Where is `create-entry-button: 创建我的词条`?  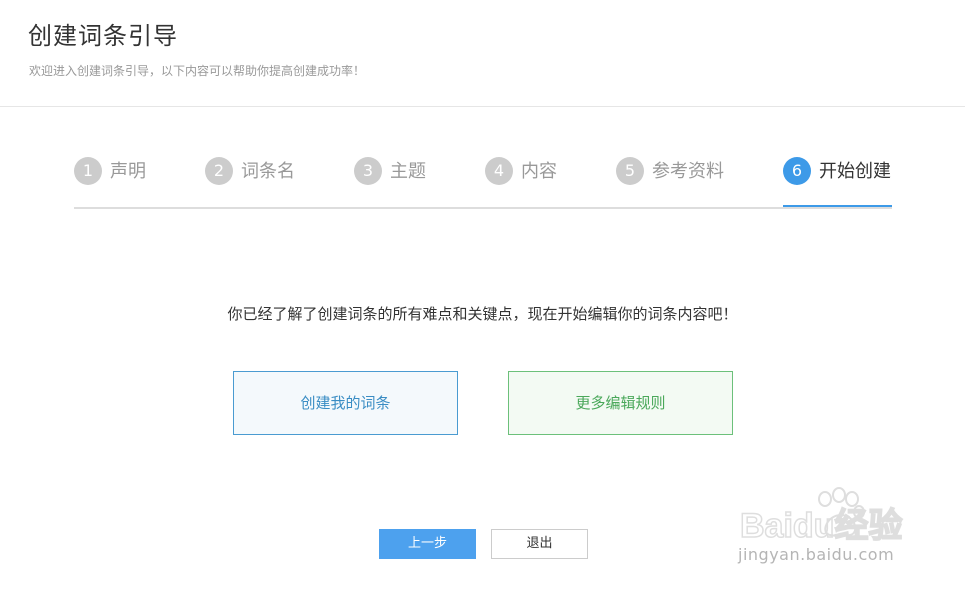
create-entry-button: 创建我的词条 is located at coordinates (345, 403).